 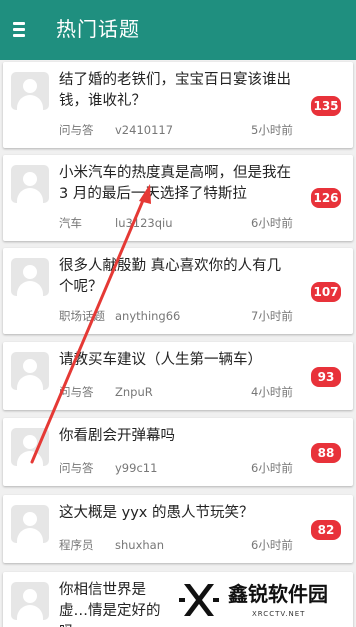 I want to click on watermark-url: XRCCTV.NET, so click(x=279, y=614).